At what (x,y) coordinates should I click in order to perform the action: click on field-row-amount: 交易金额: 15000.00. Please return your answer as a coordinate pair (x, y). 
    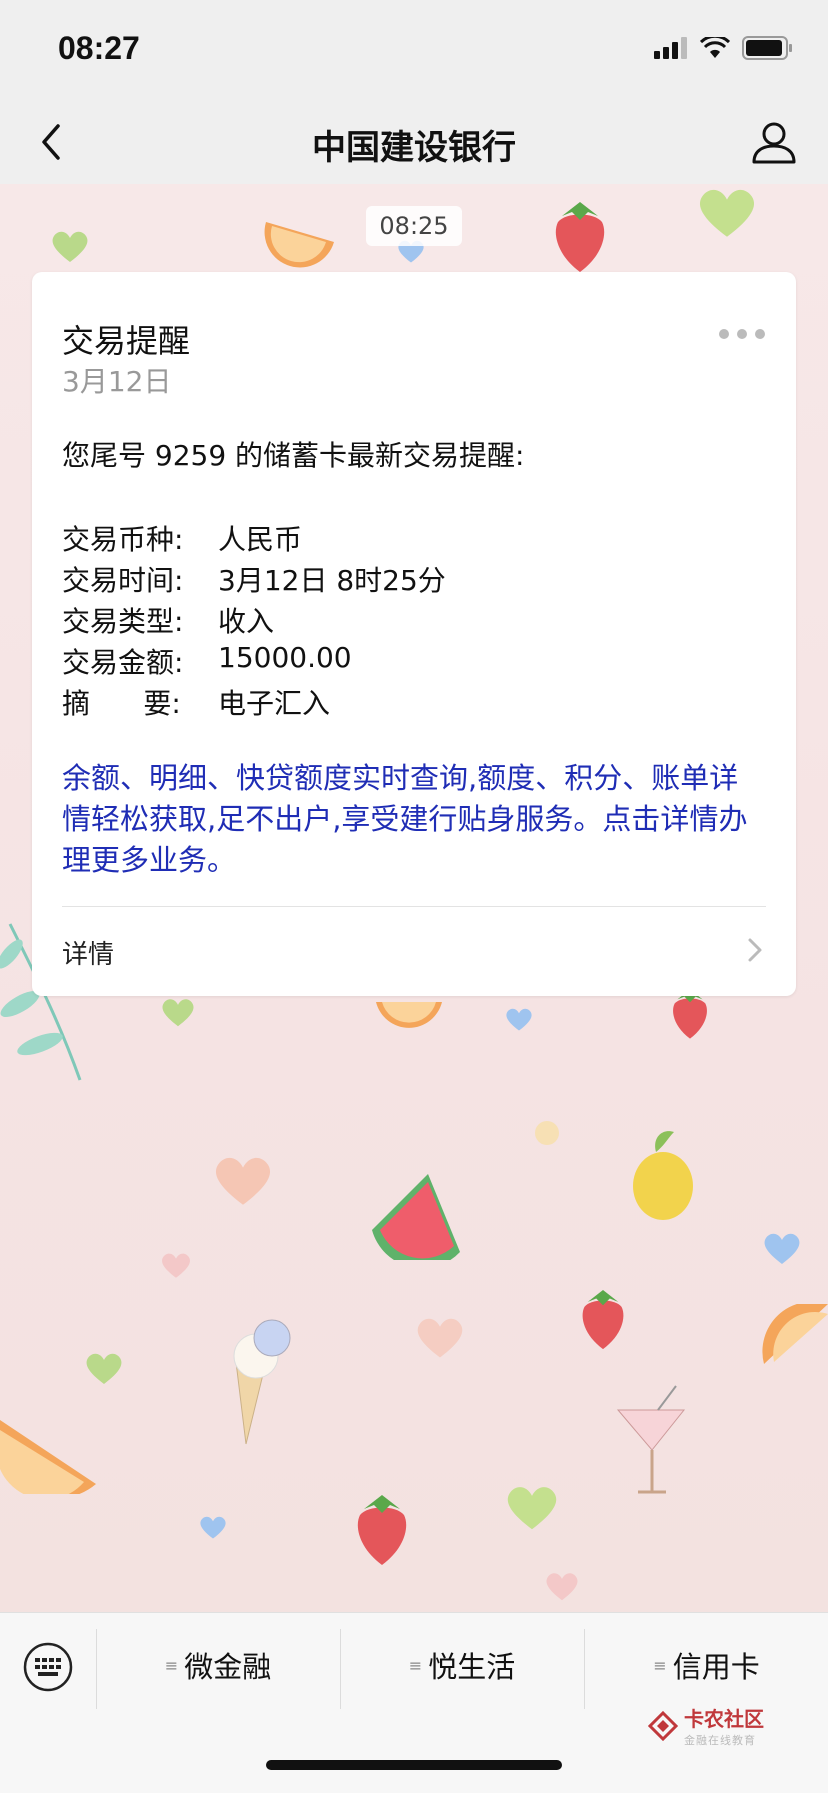
    Looking at the image, I should click on (207, 661).